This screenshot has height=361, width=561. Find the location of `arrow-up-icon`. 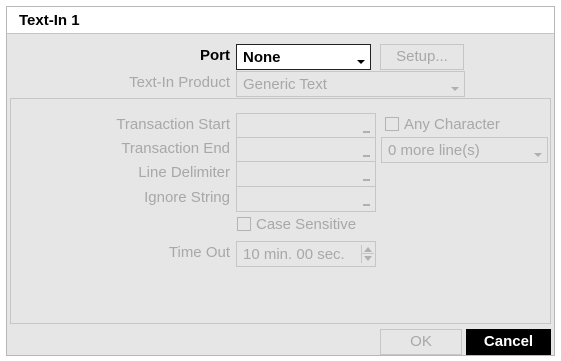

arrow-up-icon is located at coordinates (368, 249).